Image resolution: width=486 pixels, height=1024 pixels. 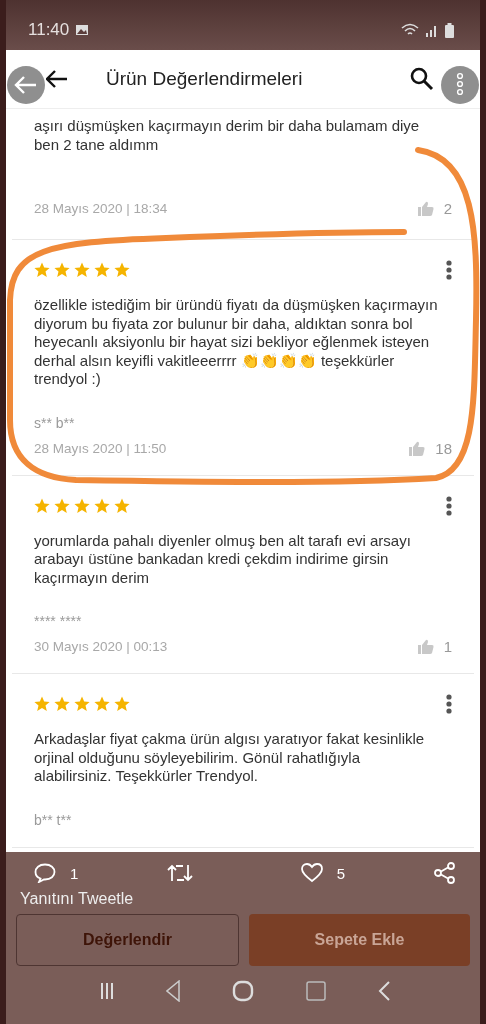 I want to click on review-text: yorumlarda pahalı diyenler olmuş ben alt tarafı evi arsayı arabayı üstüne bankadan kredi çekdim indirime girsin kaçırmayın derim, so click(x=223, y=559).